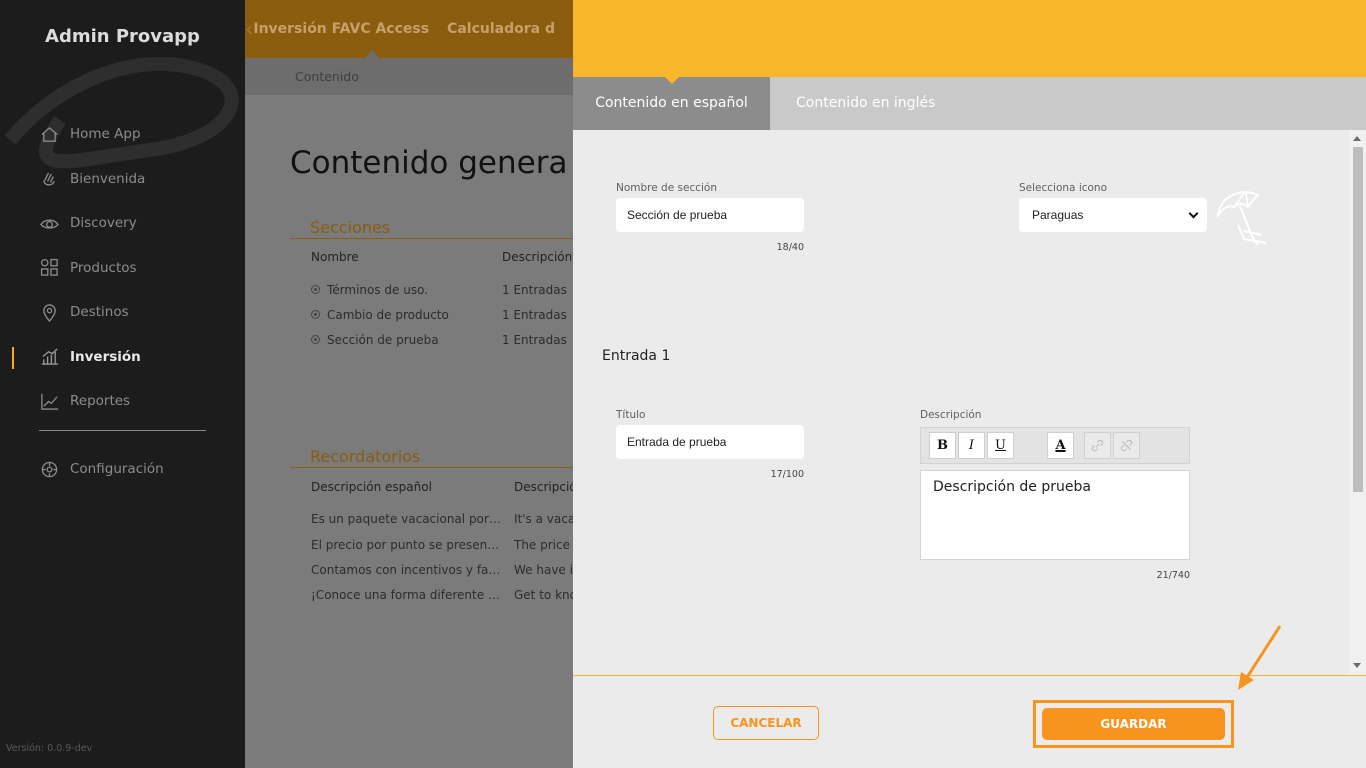  Describe the element at coordinates (429, 163) in the screenshot. I see `page-title: Contenido genera` at that location.